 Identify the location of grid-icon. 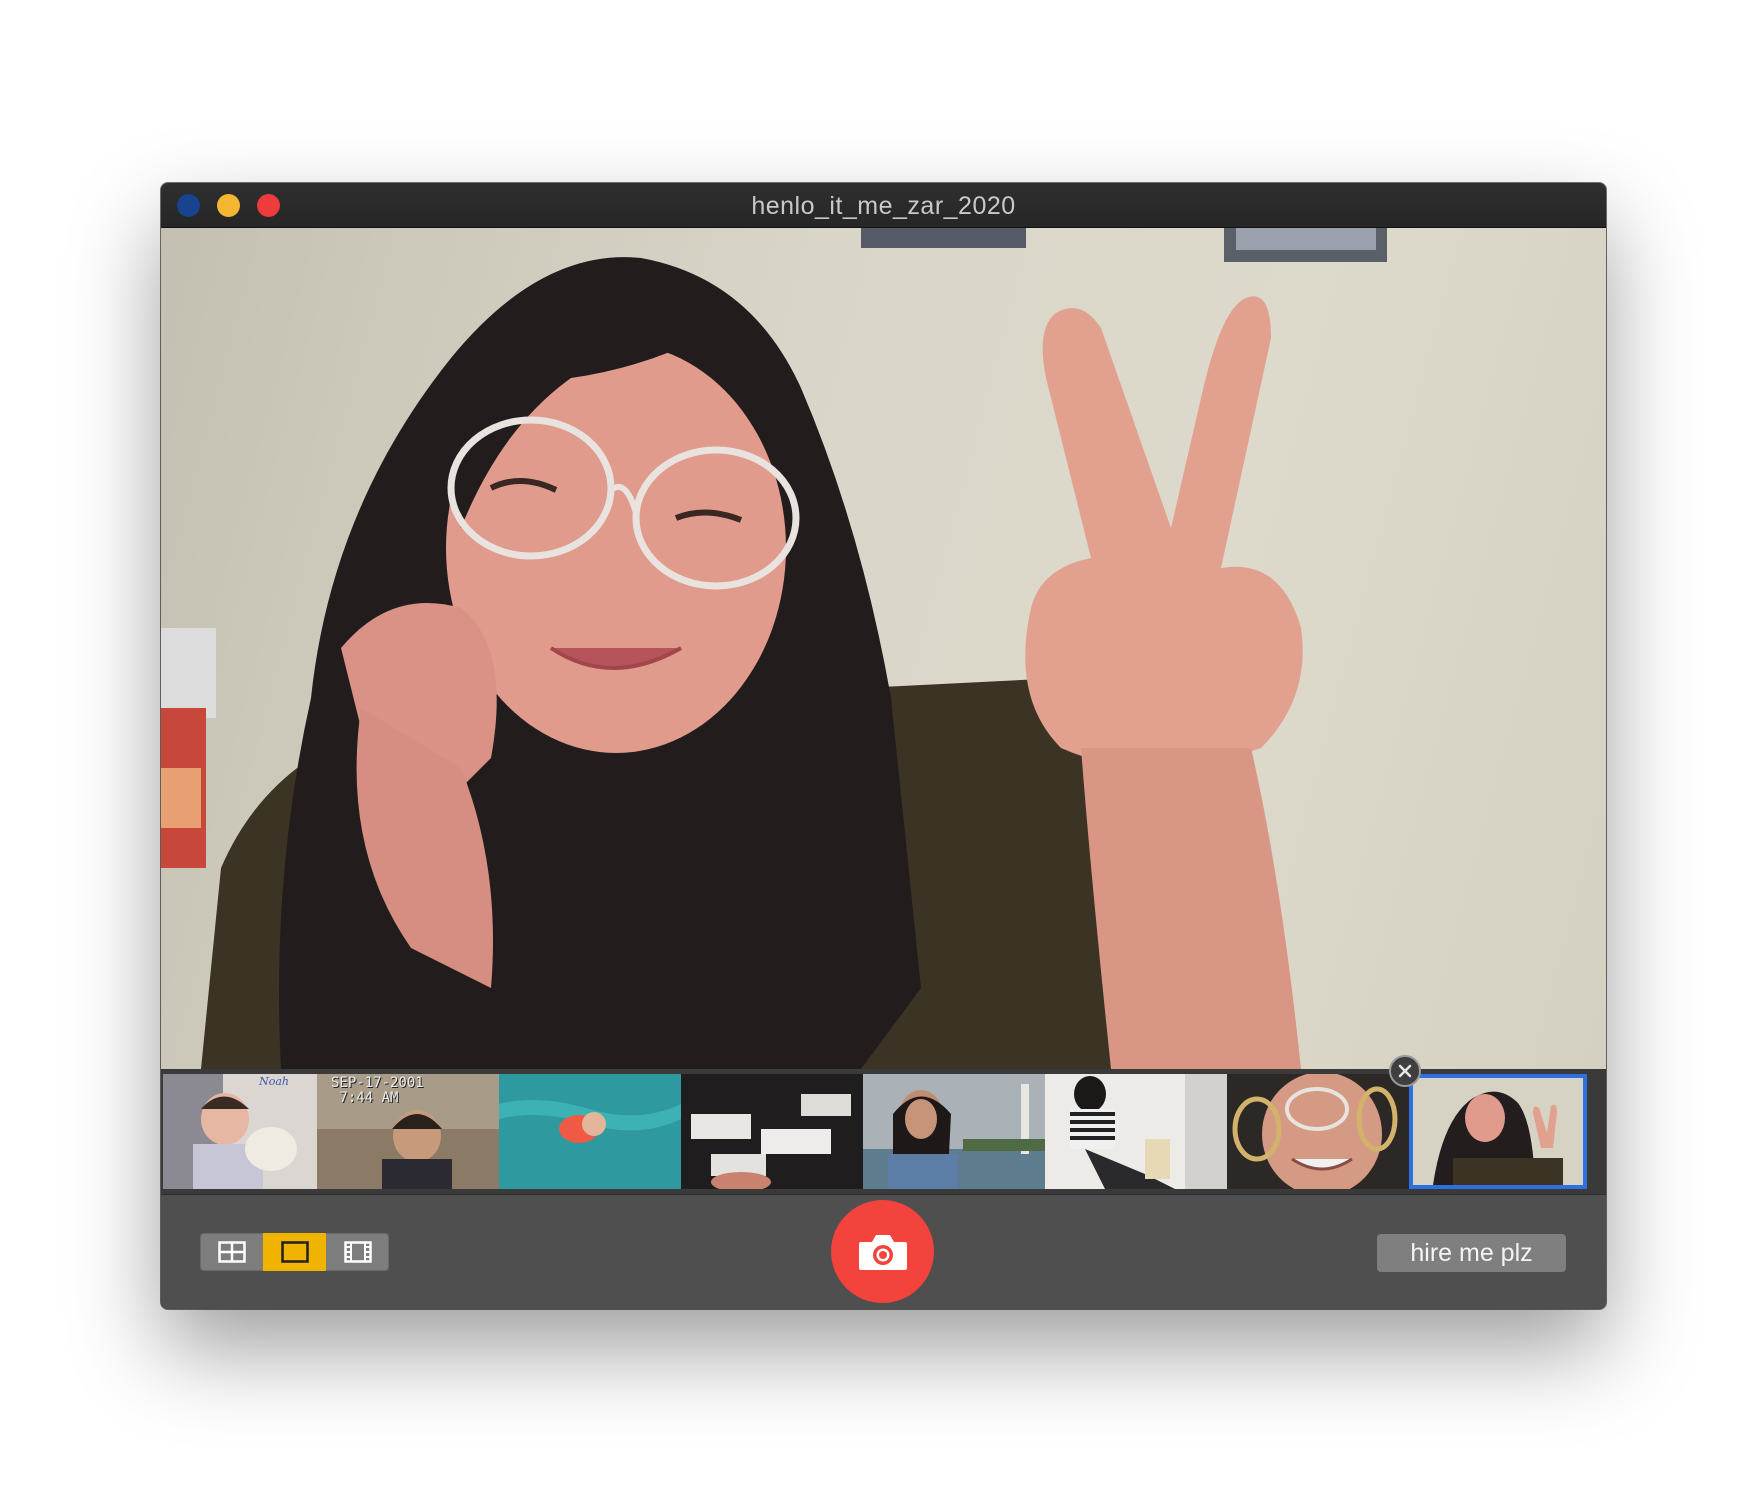
(231, 1252).